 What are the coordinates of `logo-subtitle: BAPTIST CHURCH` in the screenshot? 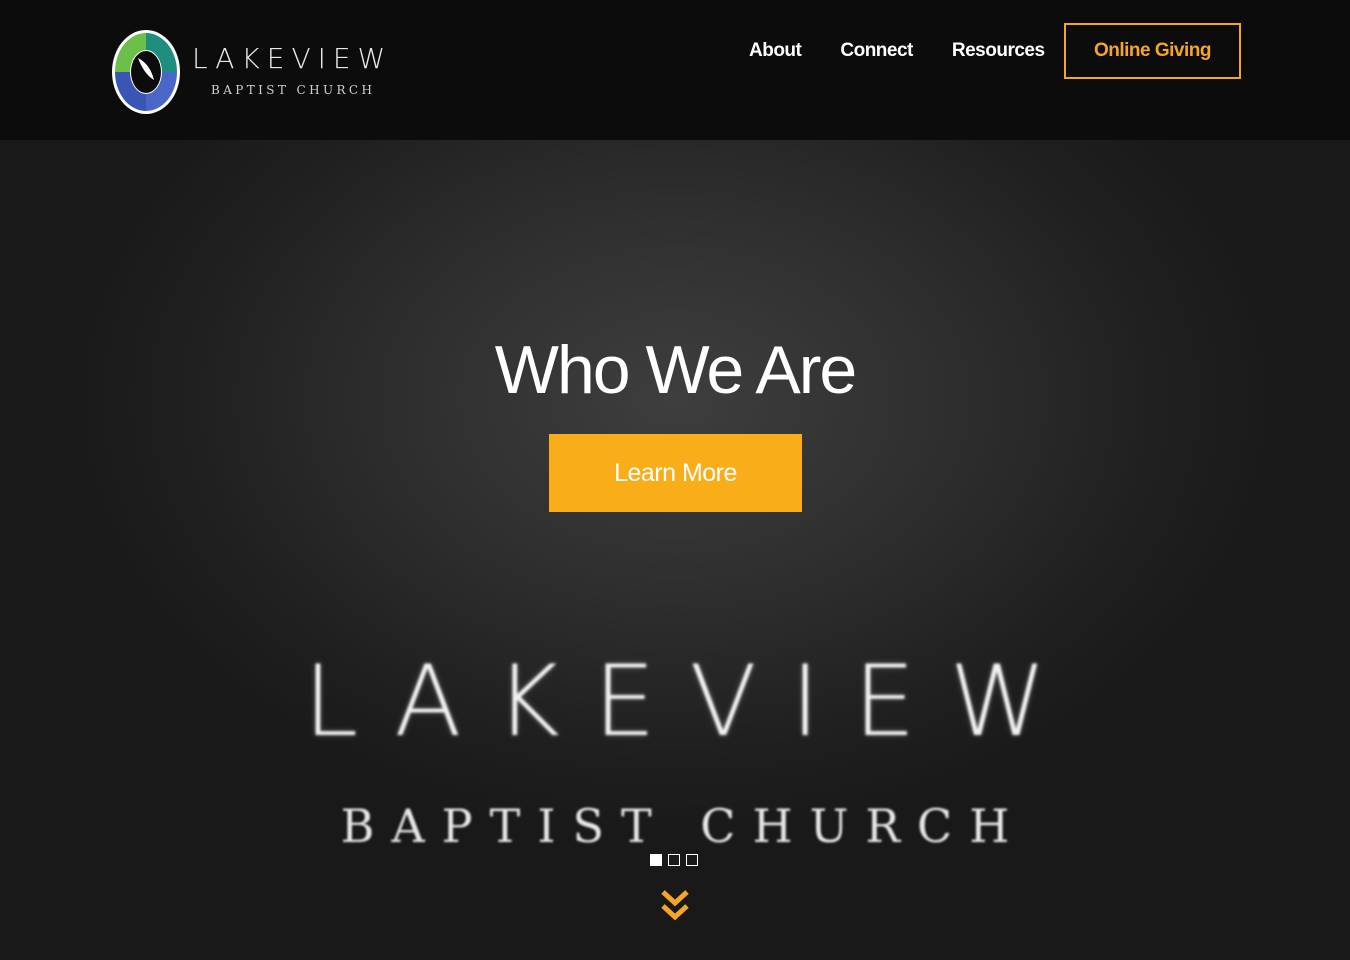 It's located at (293, 90).